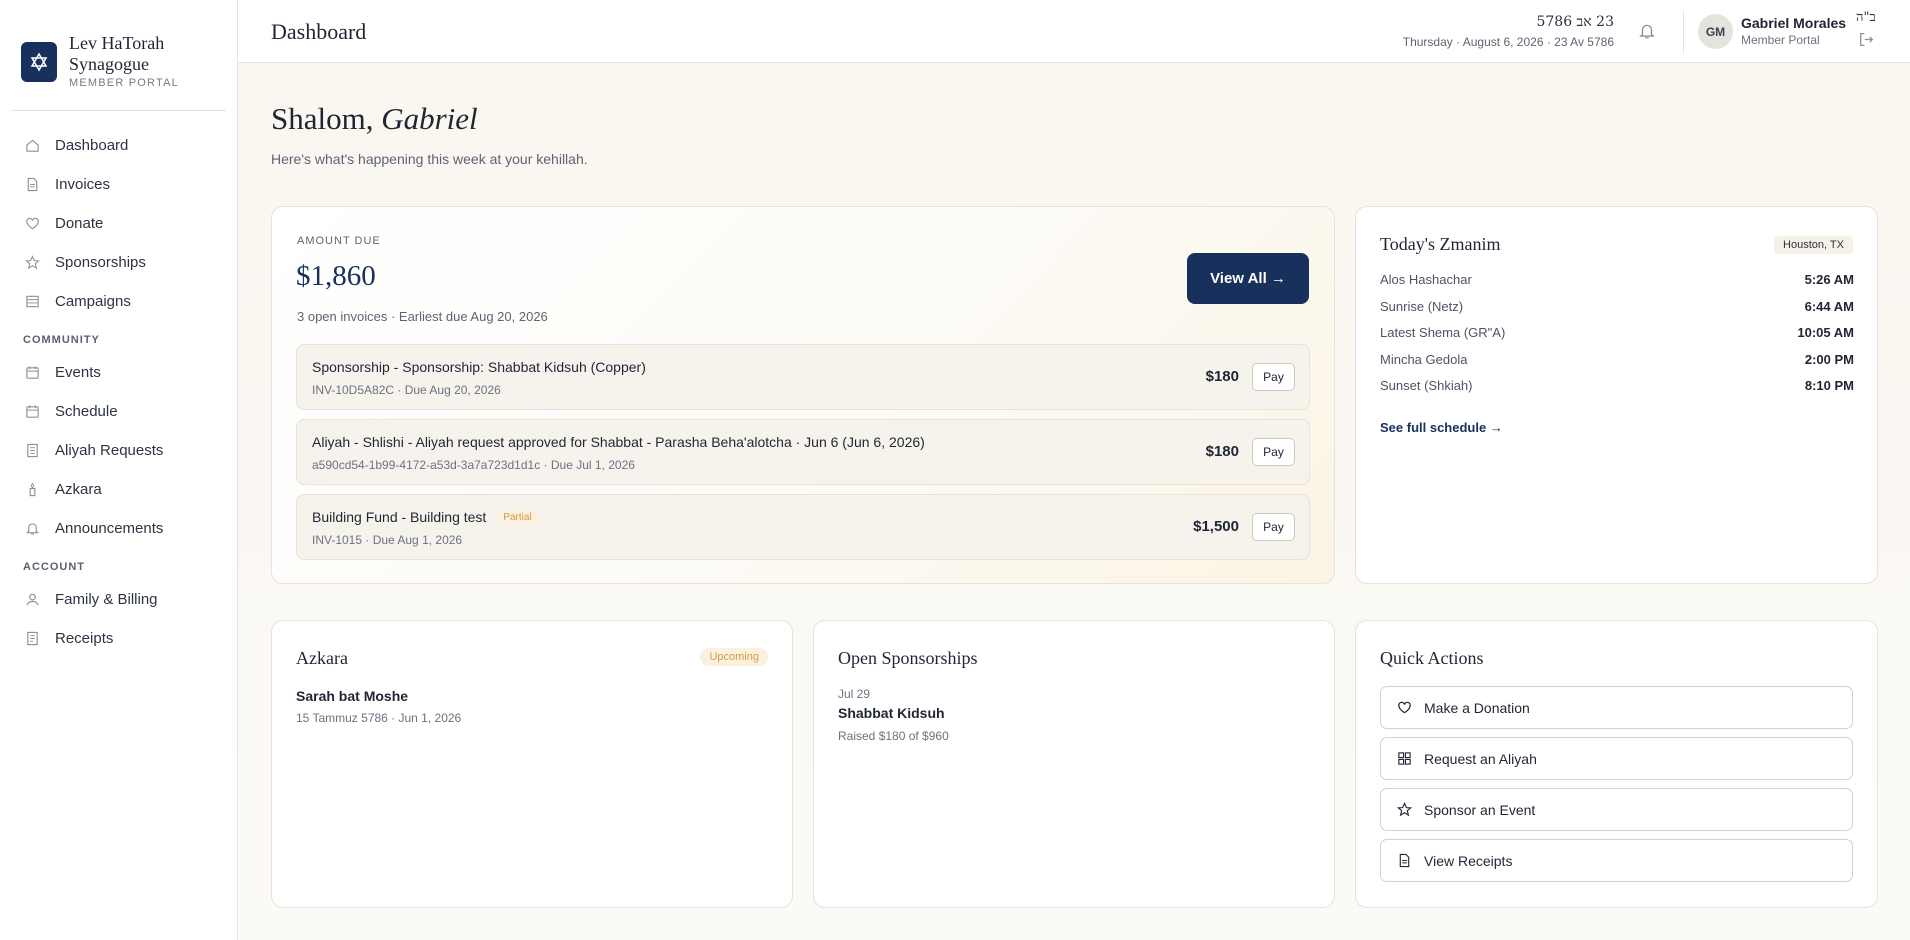  I want to click on sidebar-item-label: Announcements, so click(109, 528).